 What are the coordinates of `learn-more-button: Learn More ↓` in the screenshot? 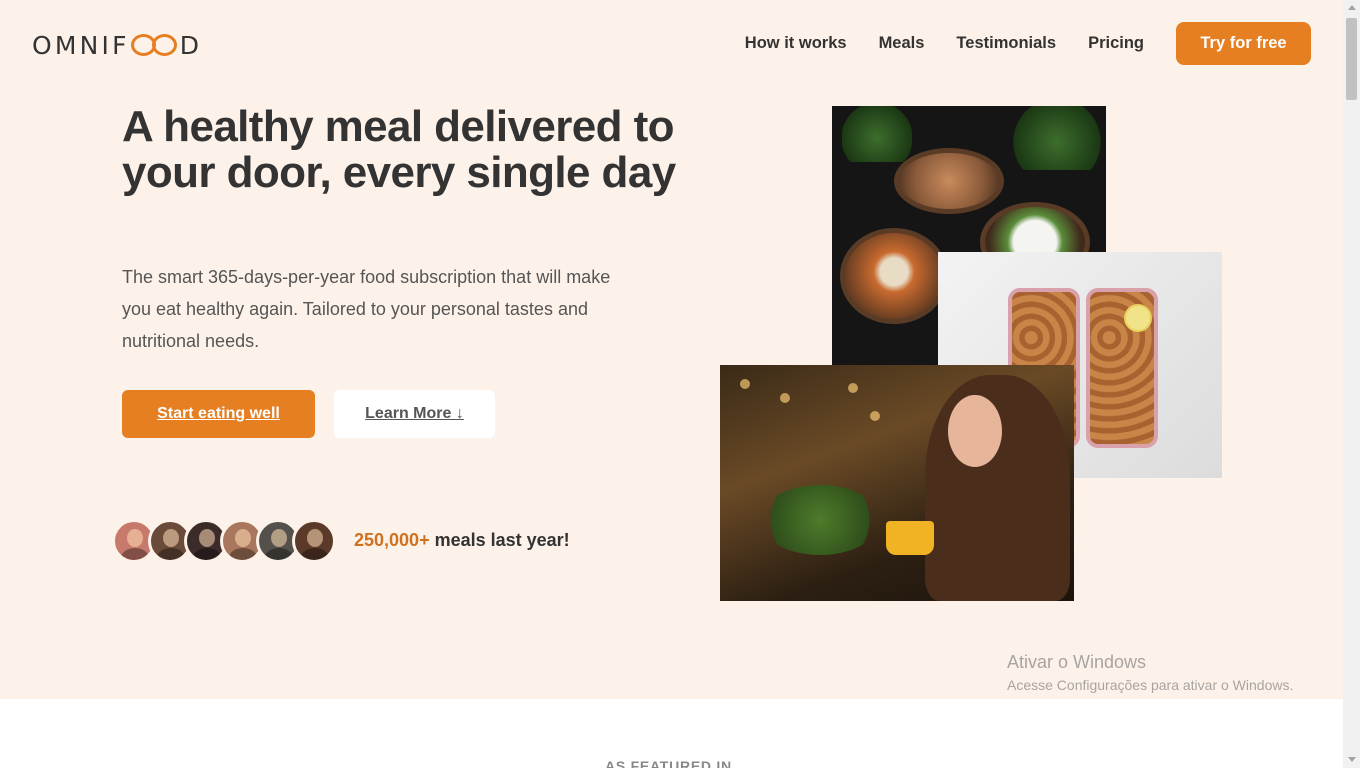 It's located at (414, 414).